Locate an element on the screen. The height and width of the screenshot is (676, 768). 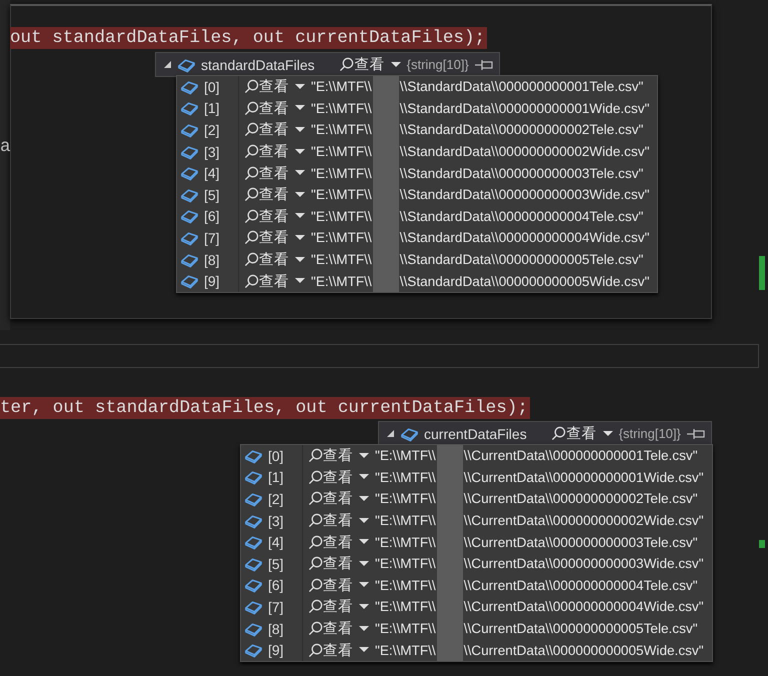
value-text: \\StandardData\\000000000005Wide.csv" is located at coordinates (525, 281).